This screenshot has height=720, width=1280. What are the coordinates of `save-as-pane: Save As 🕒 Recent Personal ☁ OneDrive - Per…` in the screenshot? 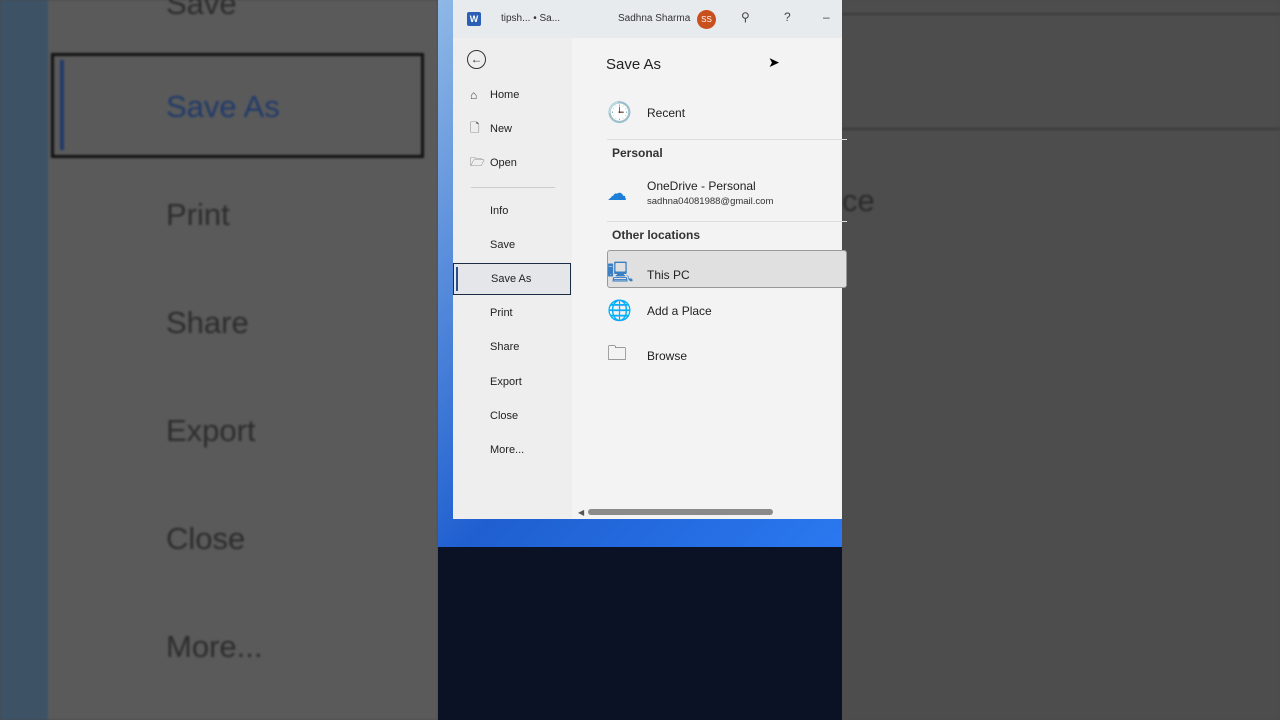 It's located at (709, 278).